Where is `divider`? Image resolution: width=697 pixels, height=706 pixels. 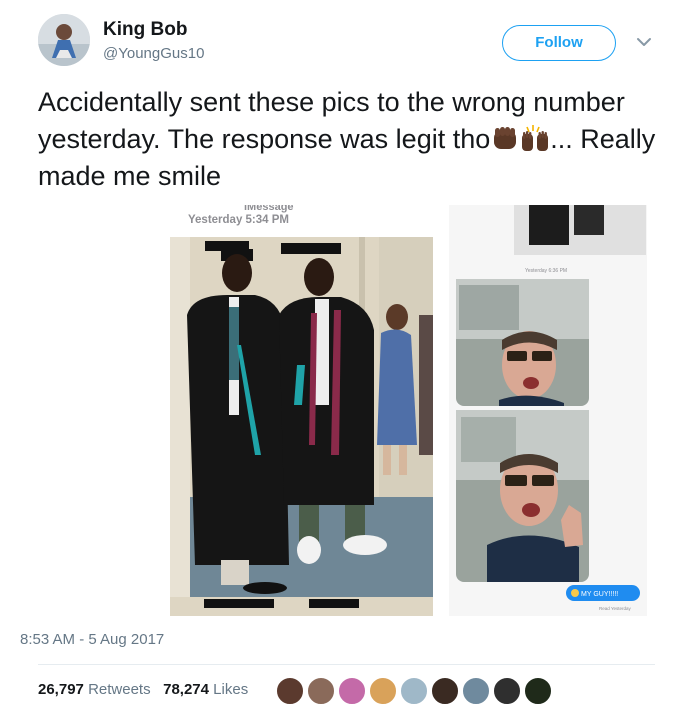 divider is located at coordinates (346, 664).